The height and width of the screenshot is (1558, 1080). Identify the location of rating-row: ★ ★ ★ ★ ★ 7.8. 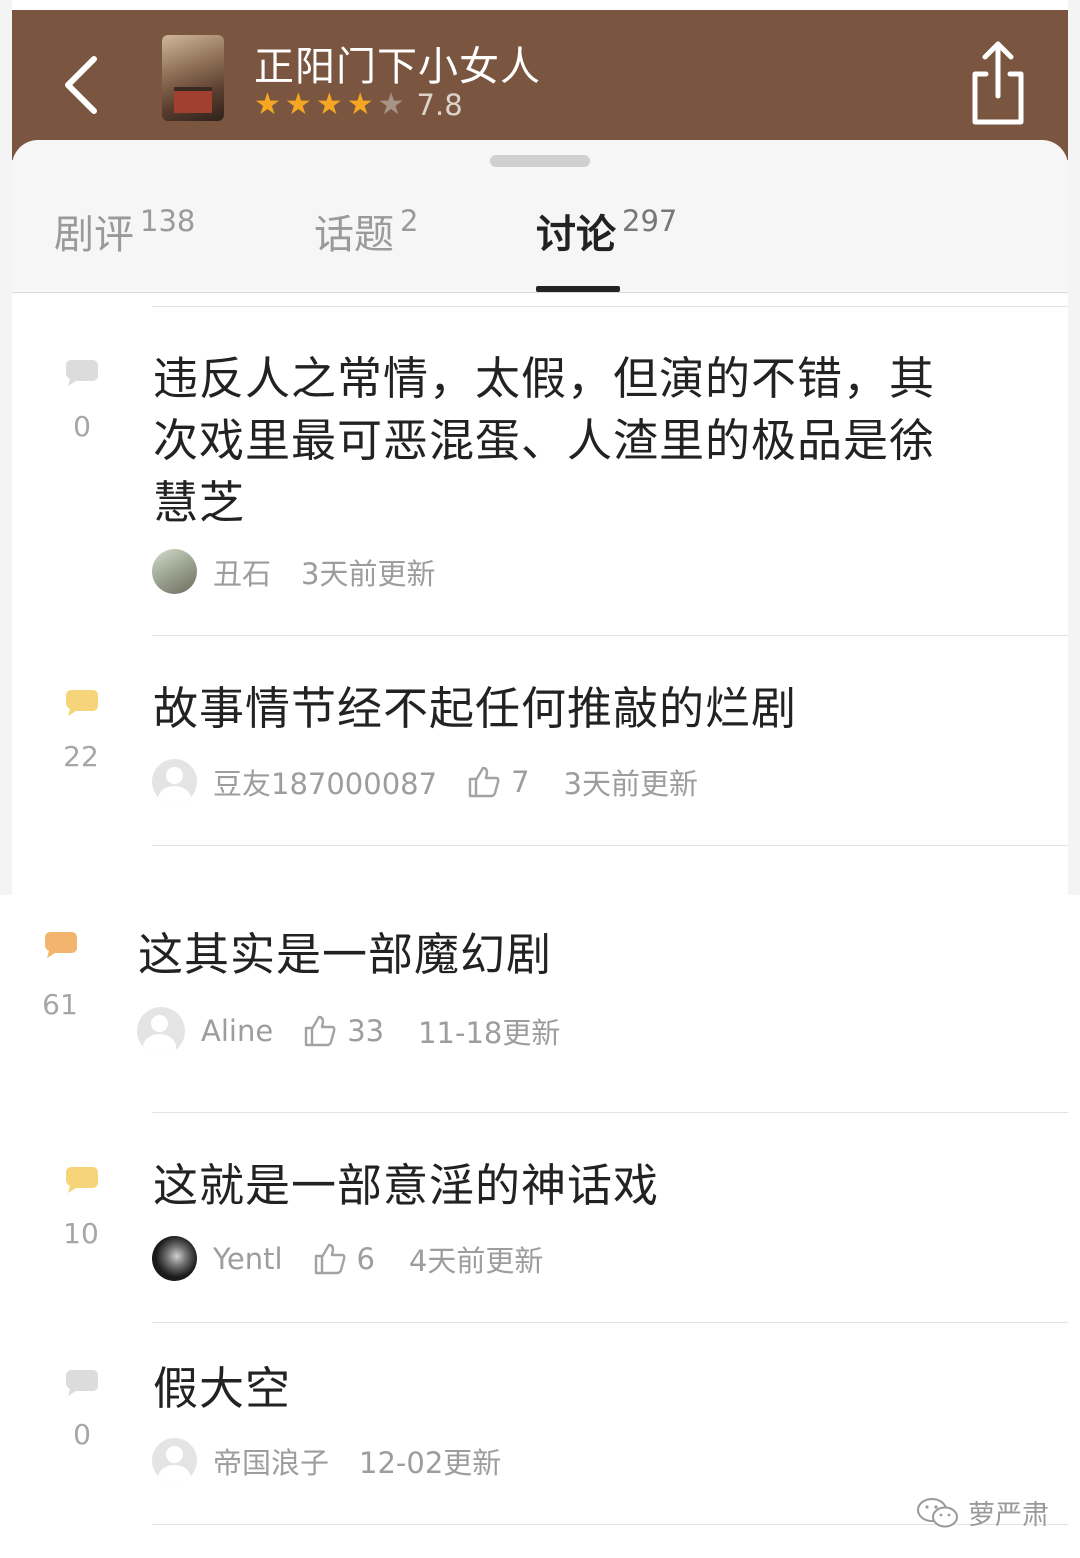
(358, 105).